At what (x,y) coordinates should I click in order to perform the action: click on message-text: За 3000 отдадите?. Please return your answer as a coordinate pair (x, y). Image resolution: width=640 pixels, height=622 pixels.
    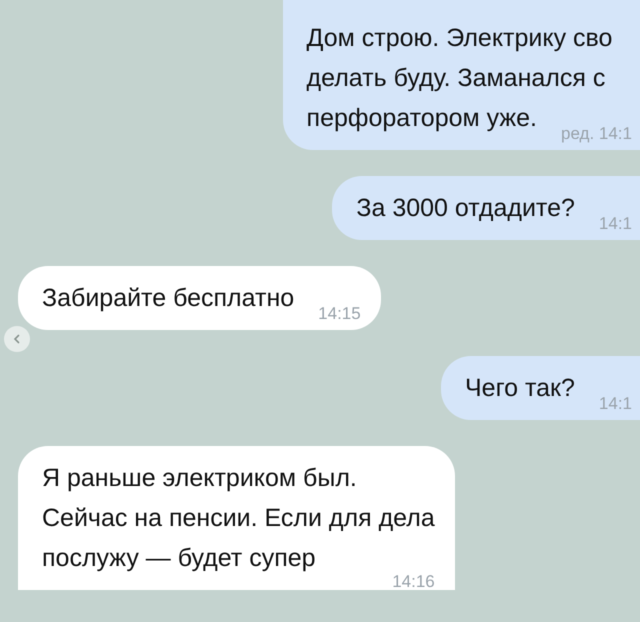
    Looking at the image, I should click on (465, 208).